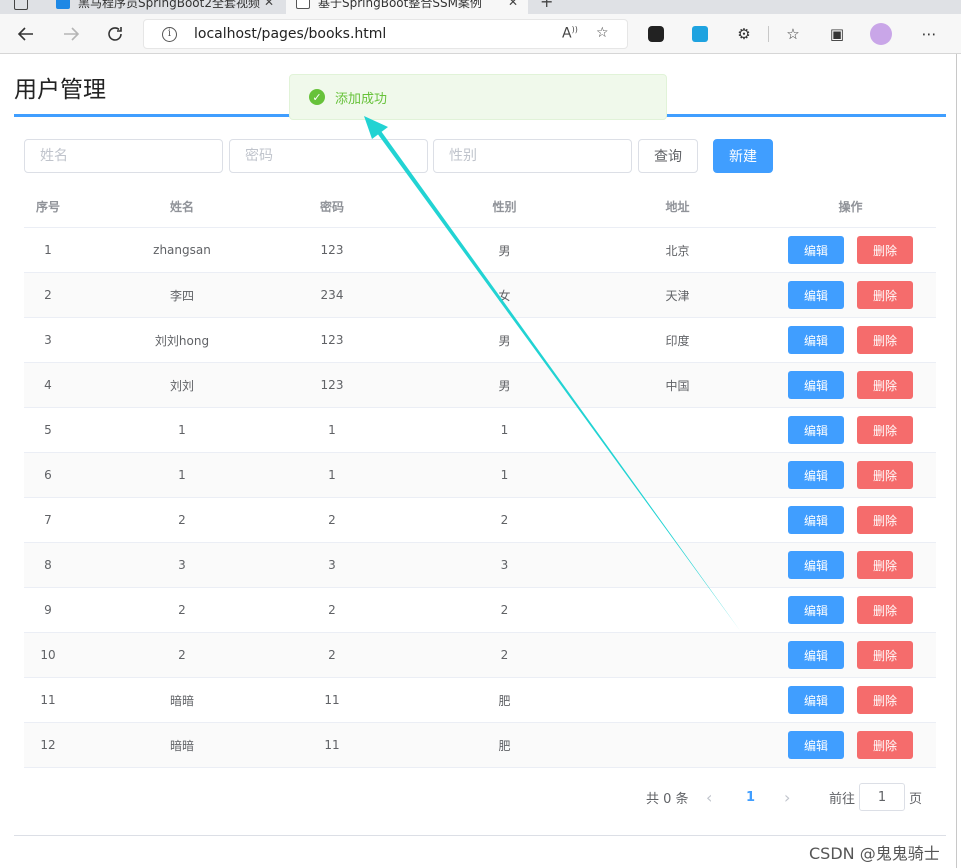 This screenshot has height=868, width=961. Describe the element at coordinates (478, 97) in the screenshot. I see `success-toast: ✓ 添加成功` at that location.